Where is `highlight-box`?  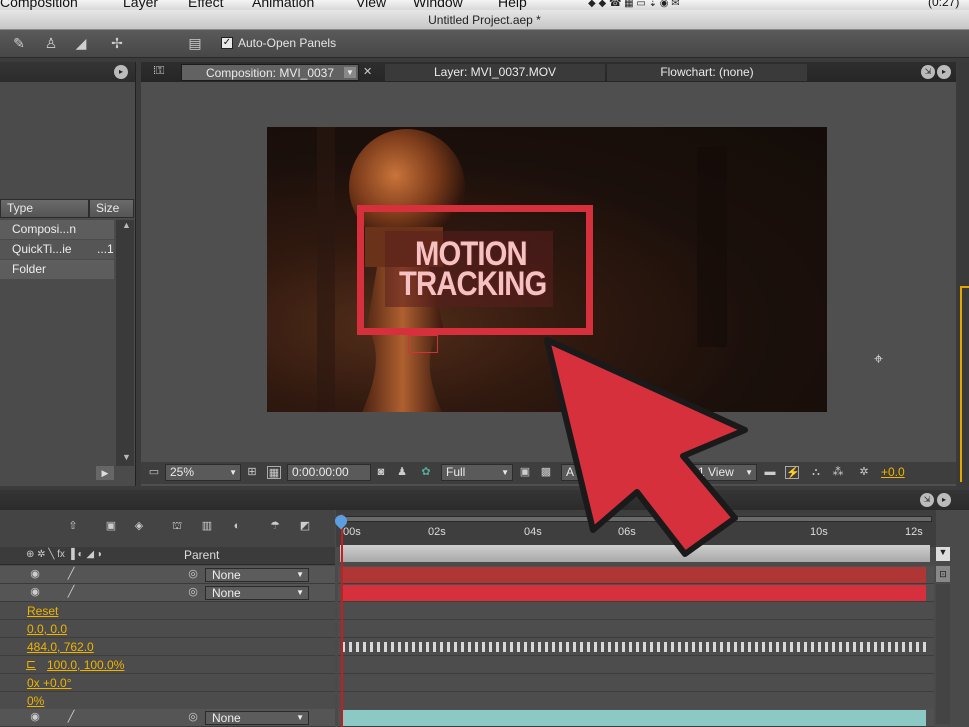 highlight-box is located at coordinates (475, 270).